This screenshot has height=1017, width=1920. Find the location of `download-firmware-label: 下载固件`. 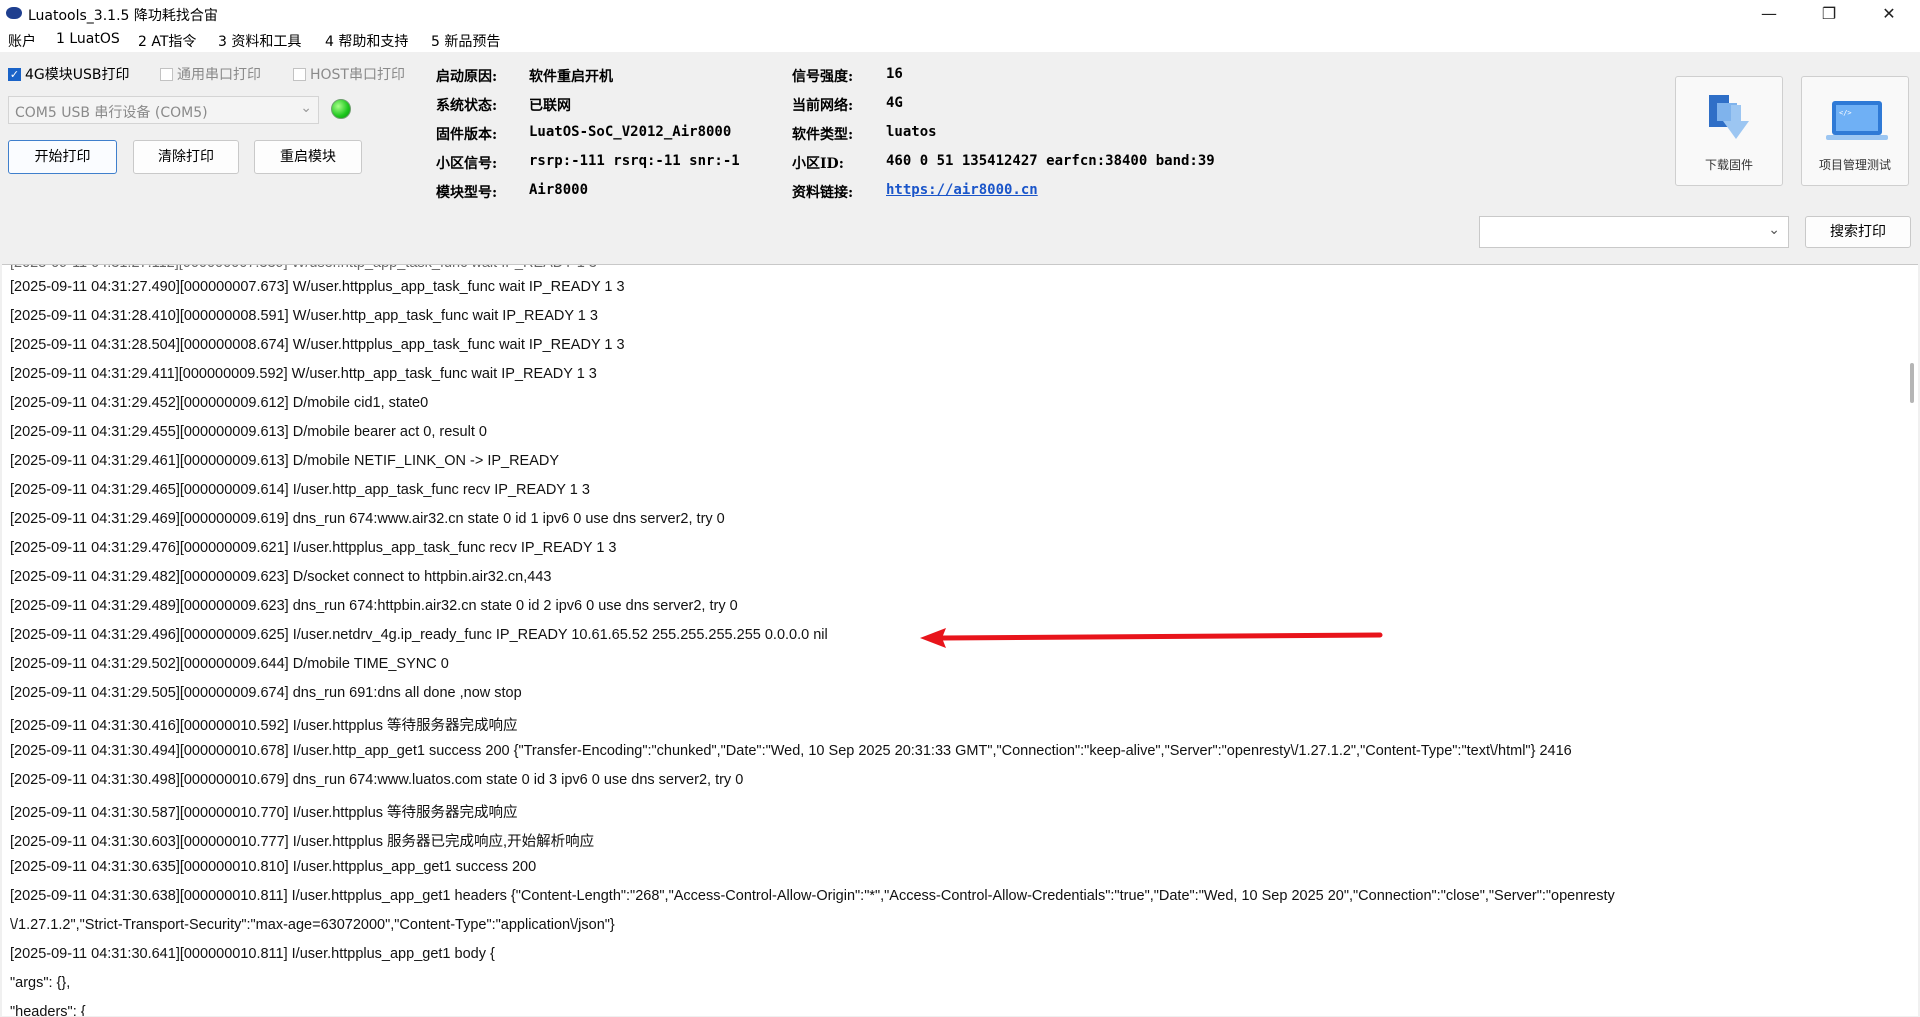

download-firmware-label: 下载固件 is located at coordinates (1728, 165).